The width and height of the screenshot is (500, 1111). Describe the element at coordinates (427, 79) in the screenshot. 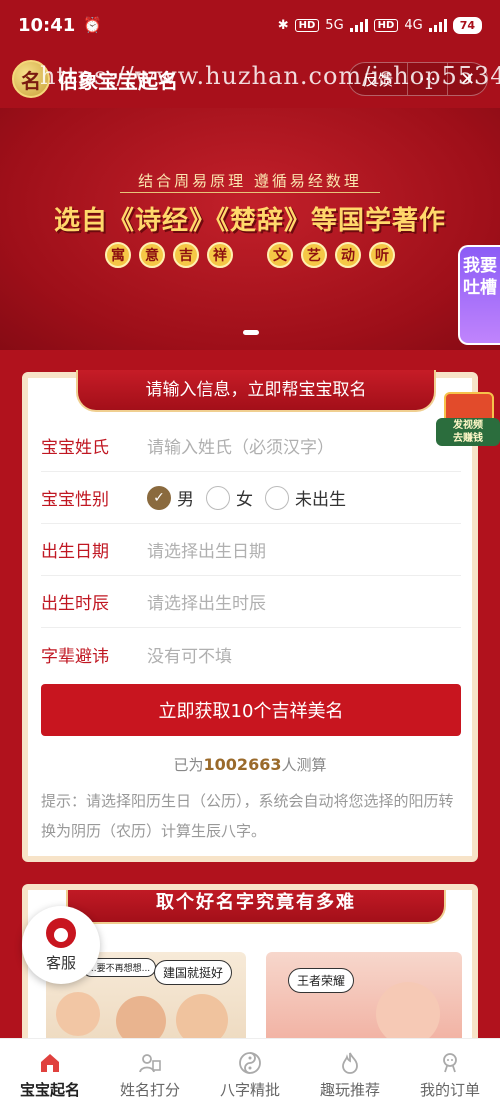

I see `more-icon: ···` at that location.